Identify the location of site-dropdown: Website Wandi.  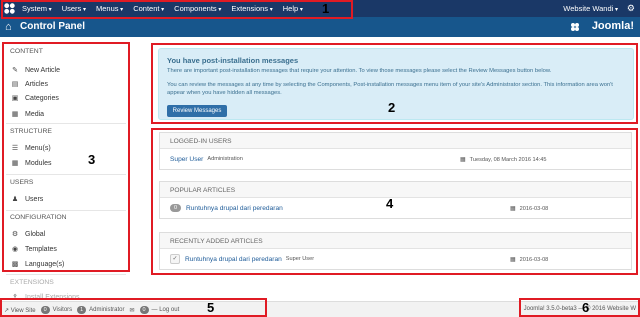
(590, 8).